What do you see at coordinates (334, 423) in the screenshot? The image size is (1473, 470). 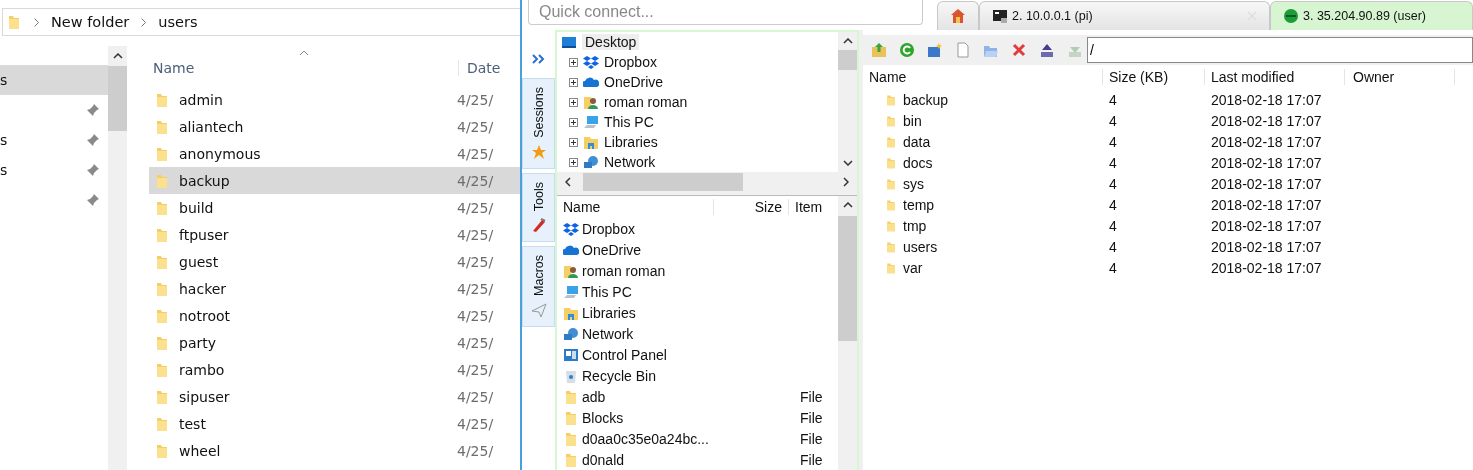 I see `file-row: test 4/25/` at bounding box center [334, 423].